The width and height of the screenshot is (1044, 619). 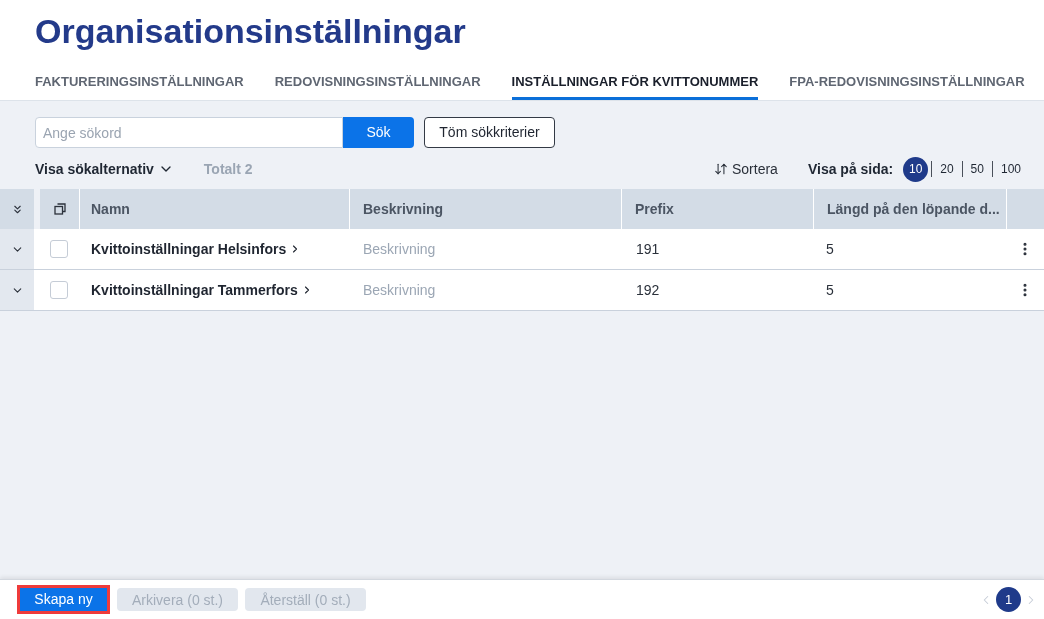 I want to click on row-name-link: Kvittoinställningar Helsinfors, so click(x=196, y=249).